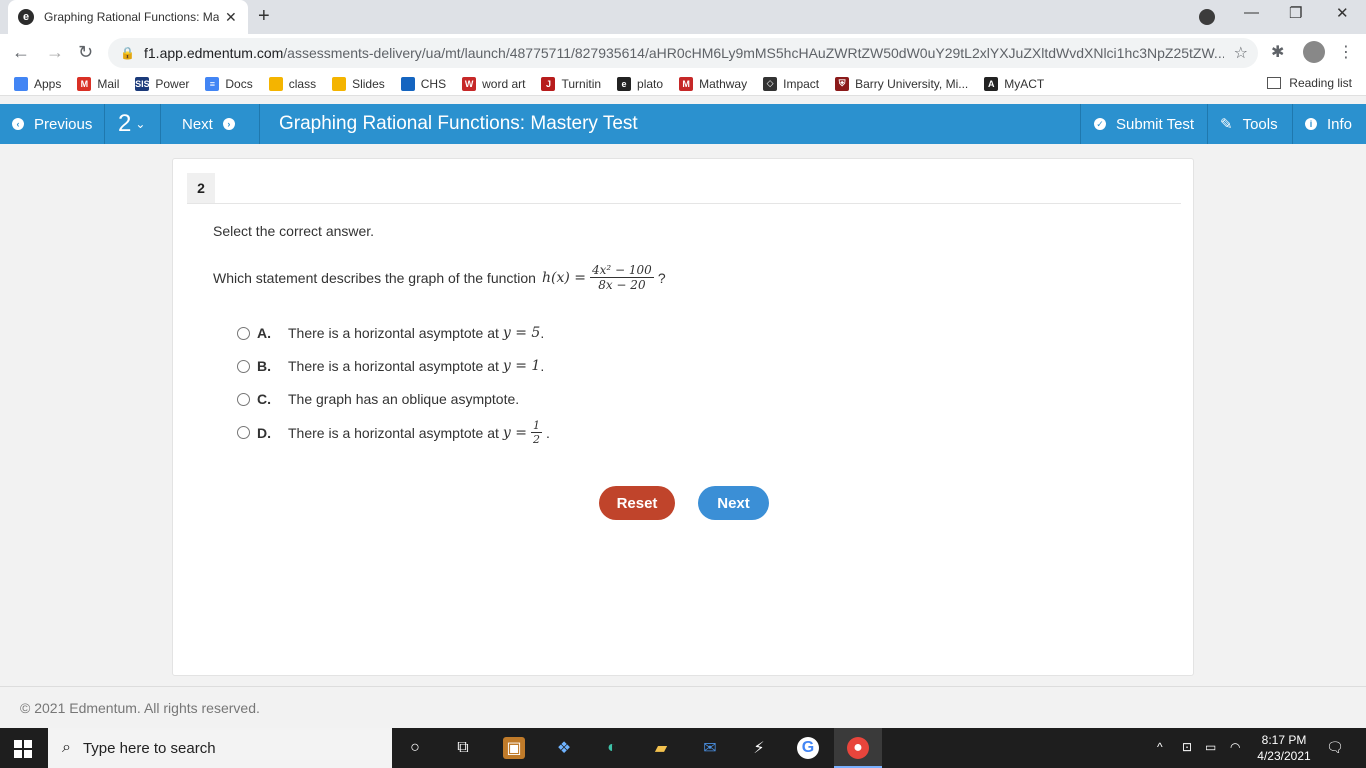 This screenshot has height=768, width=1366. What do you see at coordinates (37, 83) in the screenshot?
I see `bookmark-apps: Apps` at bounding box center [37, 83].